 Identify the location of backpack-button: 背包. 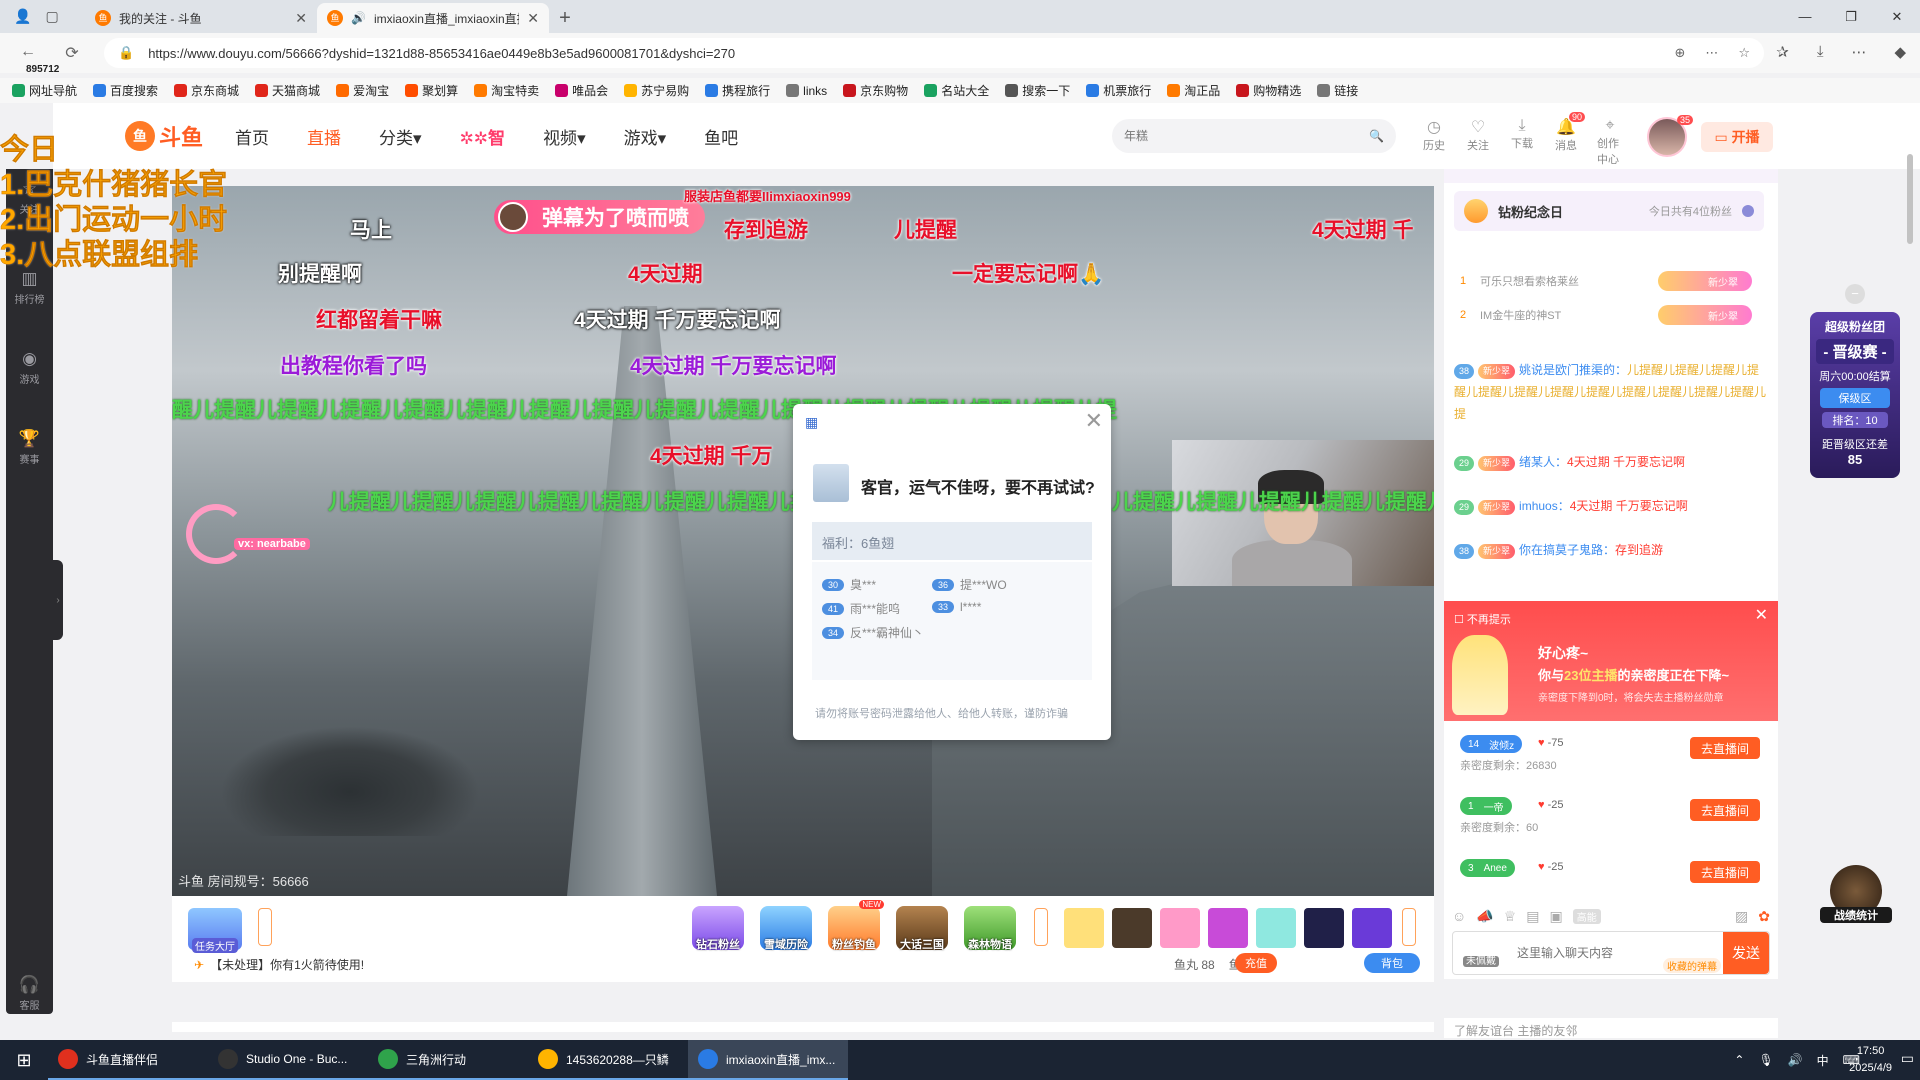
(1392, 963).